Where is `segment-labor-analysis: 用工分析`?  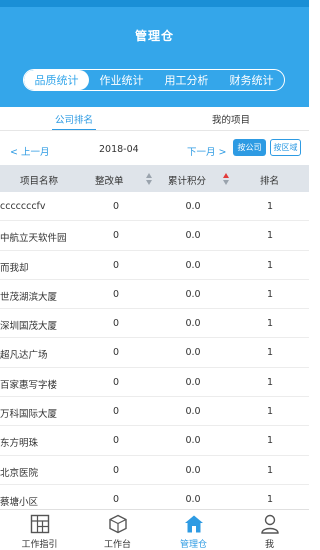 segment-labor-analysis: 用工分析 is located at coordinates (186, 80).